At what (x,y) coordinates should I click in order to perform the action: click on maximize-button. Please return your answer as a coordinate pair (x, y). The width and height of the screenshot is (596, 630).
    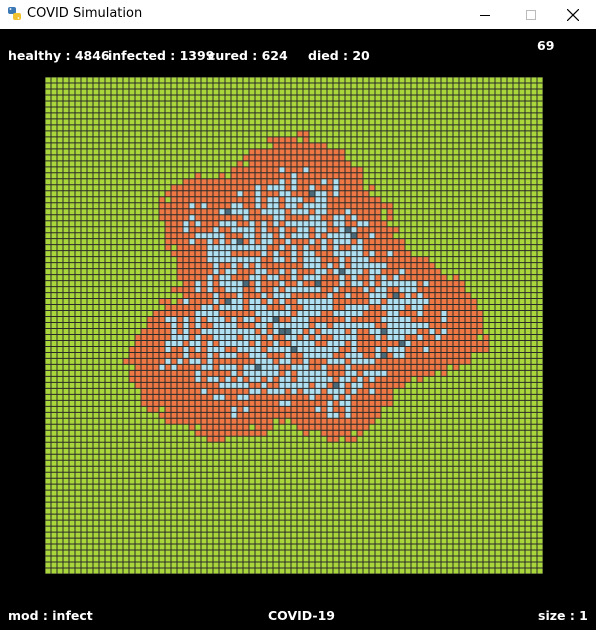
    Looking at the image, I should click on (531, 14).